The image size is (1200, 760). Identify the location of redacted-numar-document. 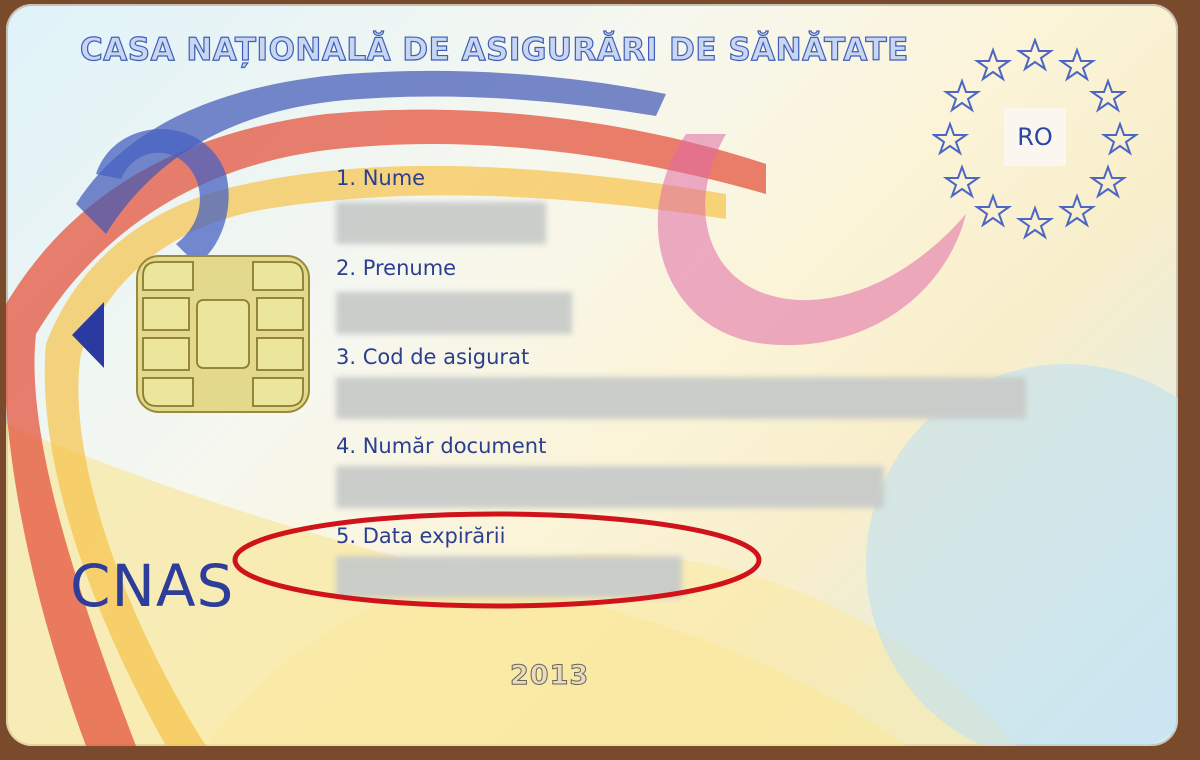
(610, 487).